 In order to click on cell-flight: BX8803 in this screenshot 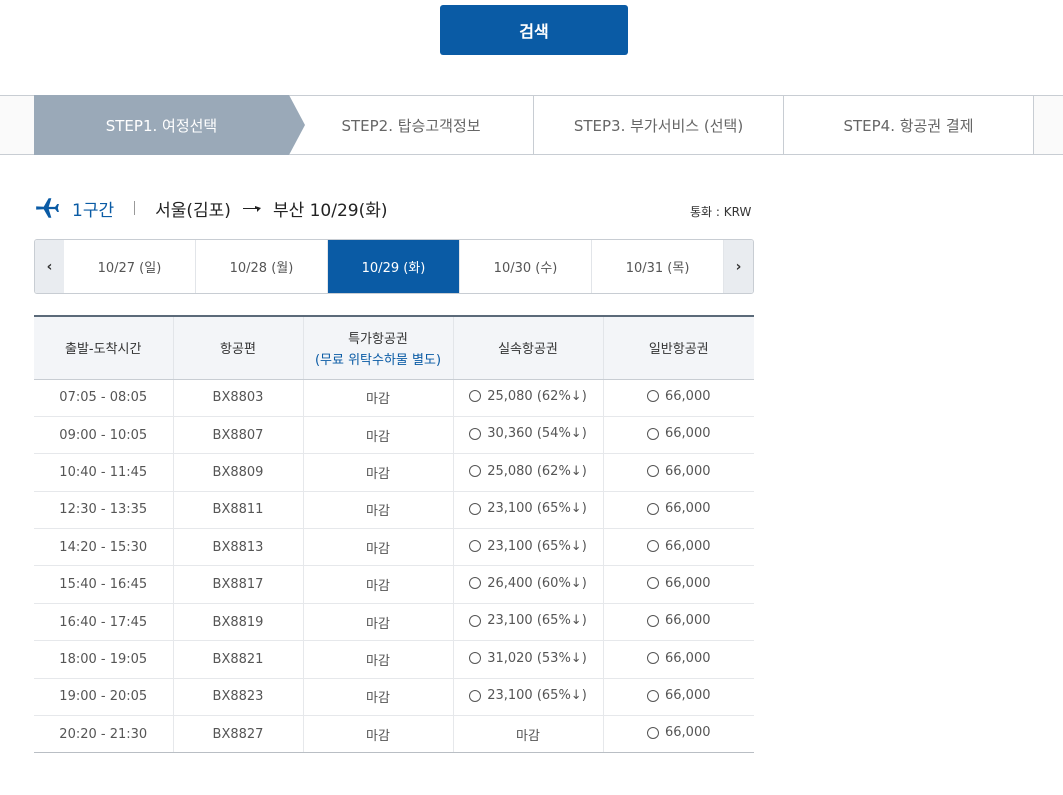, I will do `click(238, 398)`.